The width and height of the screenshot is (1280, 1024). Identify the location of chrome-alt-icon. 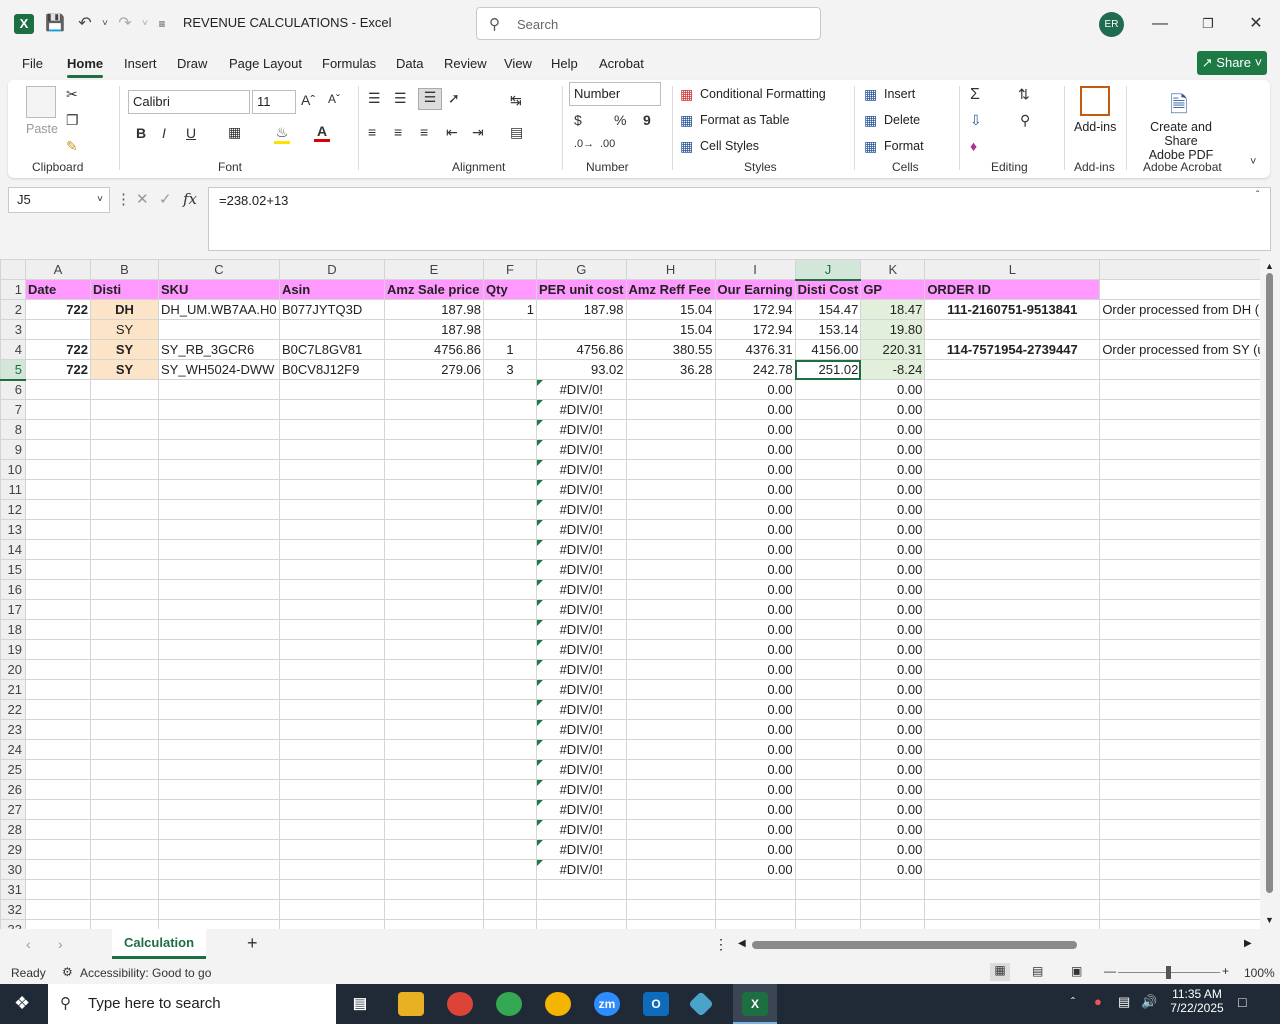
(558, 1004).